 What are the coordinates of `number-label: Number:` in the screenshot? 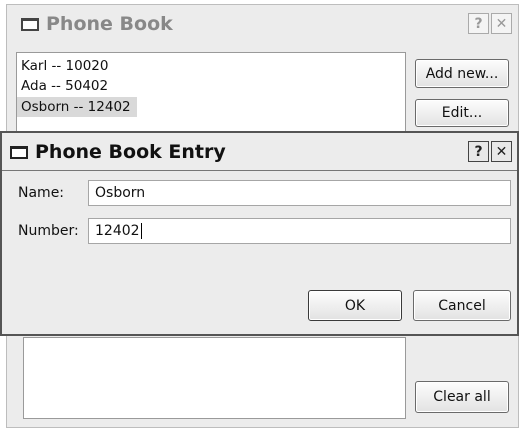 It's located at (48, 231).